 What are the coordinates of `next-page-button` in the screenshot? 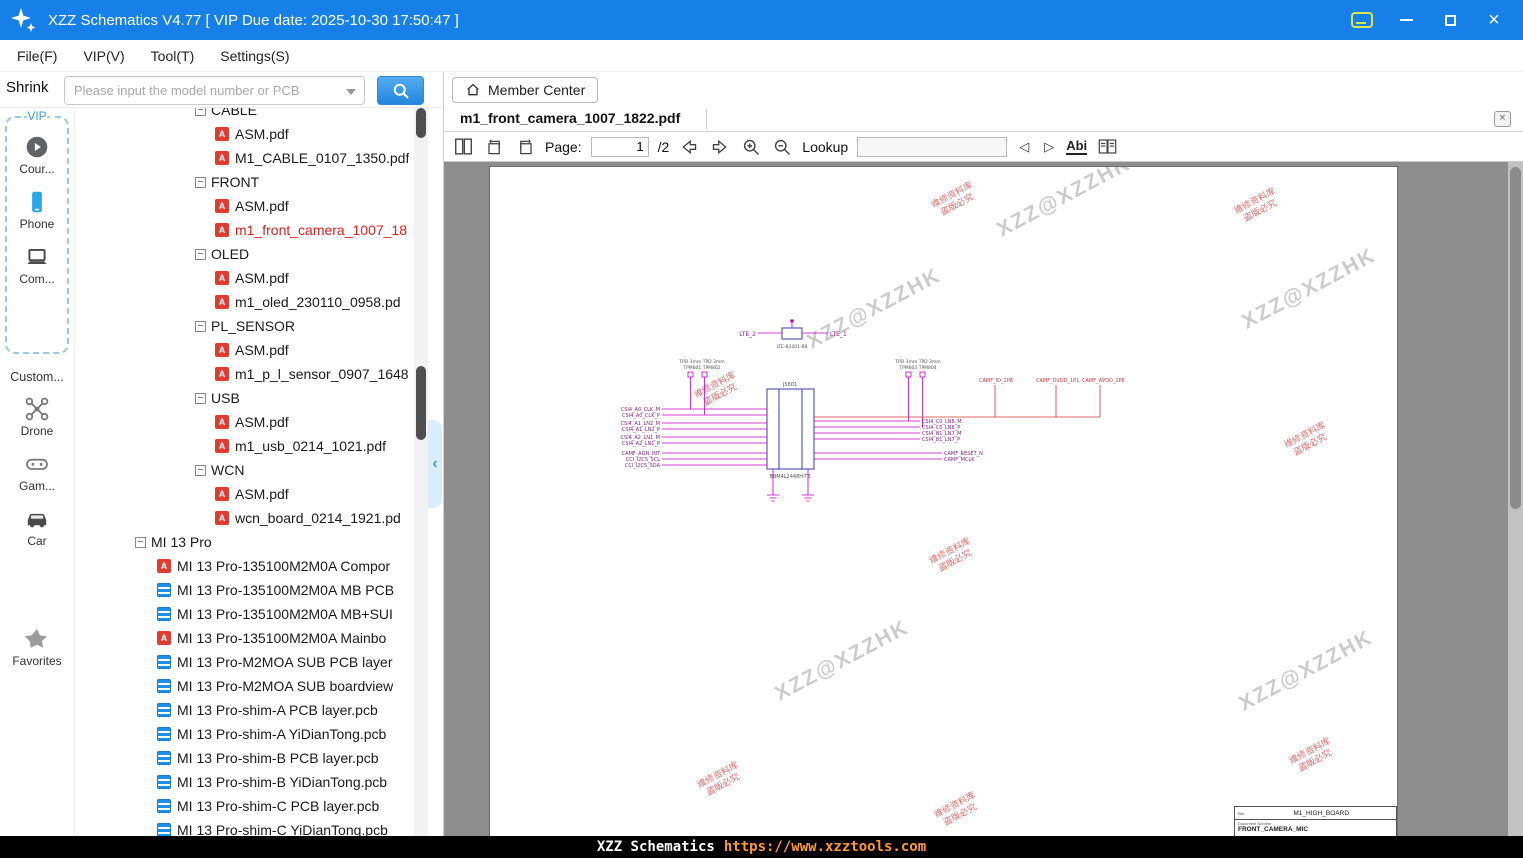 It's located at (720, 147).